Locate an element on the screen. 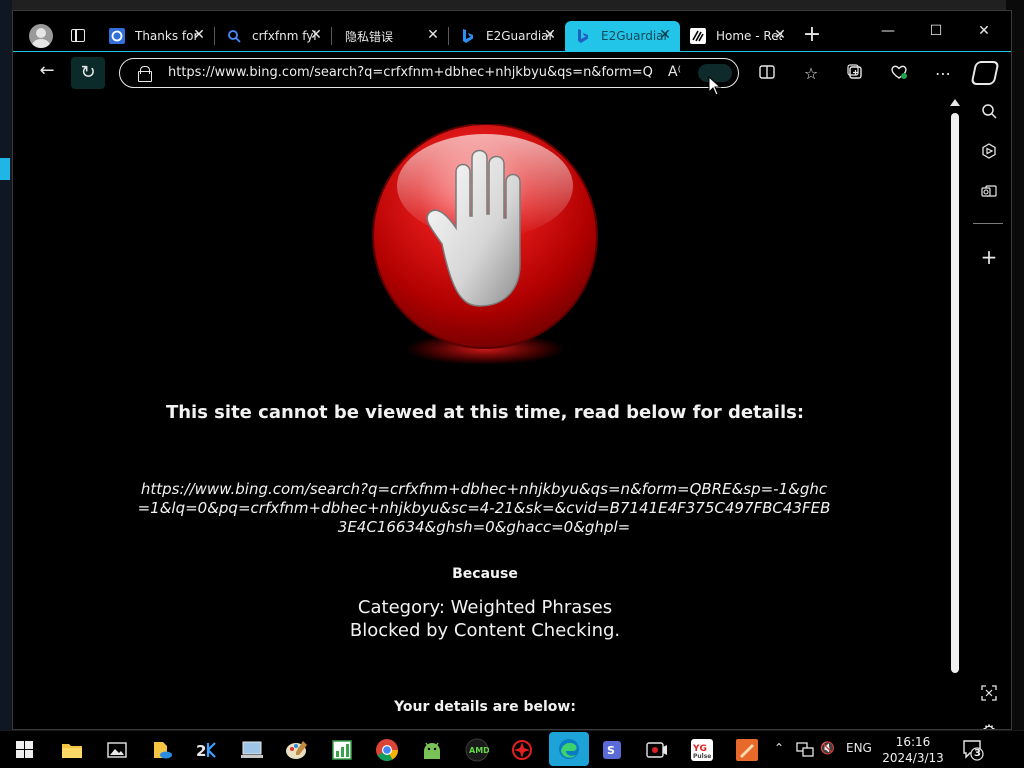  yg-pulse-icon: YG Pulse is located at coordinates (702, 750).